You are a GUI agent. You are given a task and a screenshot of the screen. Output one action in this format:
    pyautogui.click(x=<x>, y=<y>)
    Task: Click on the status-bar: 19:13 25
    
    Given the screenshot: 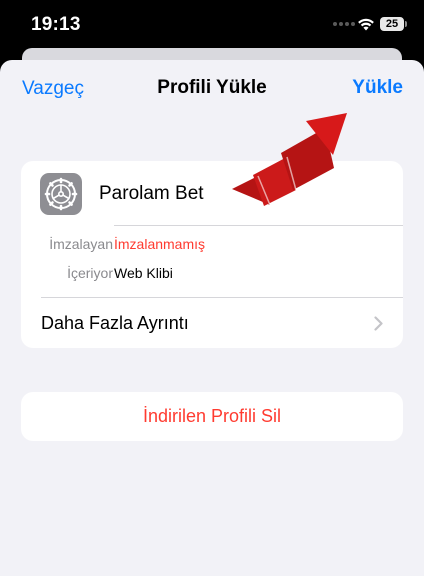 What is the action you would take?
    pyautogui.click(x=212, y=25)
    